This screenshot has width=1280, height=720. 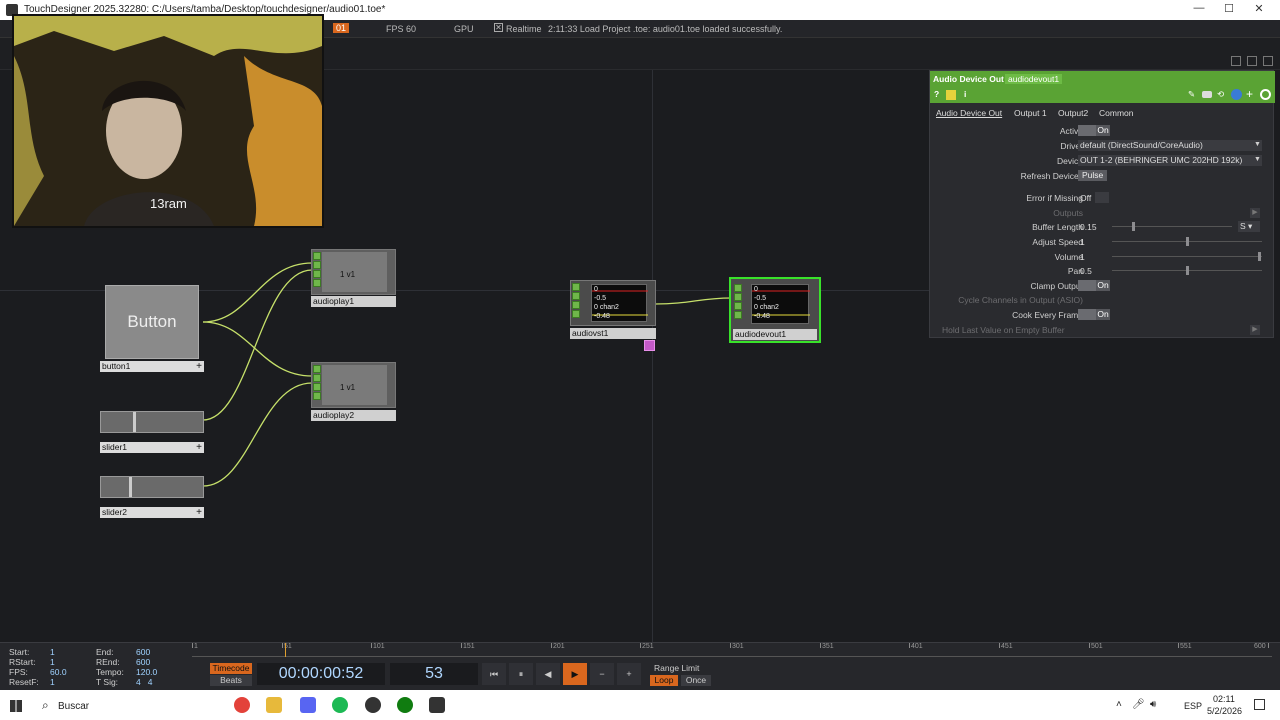 I want to click on audioplay1-node: 1 v1, so click(x=353, y=272).